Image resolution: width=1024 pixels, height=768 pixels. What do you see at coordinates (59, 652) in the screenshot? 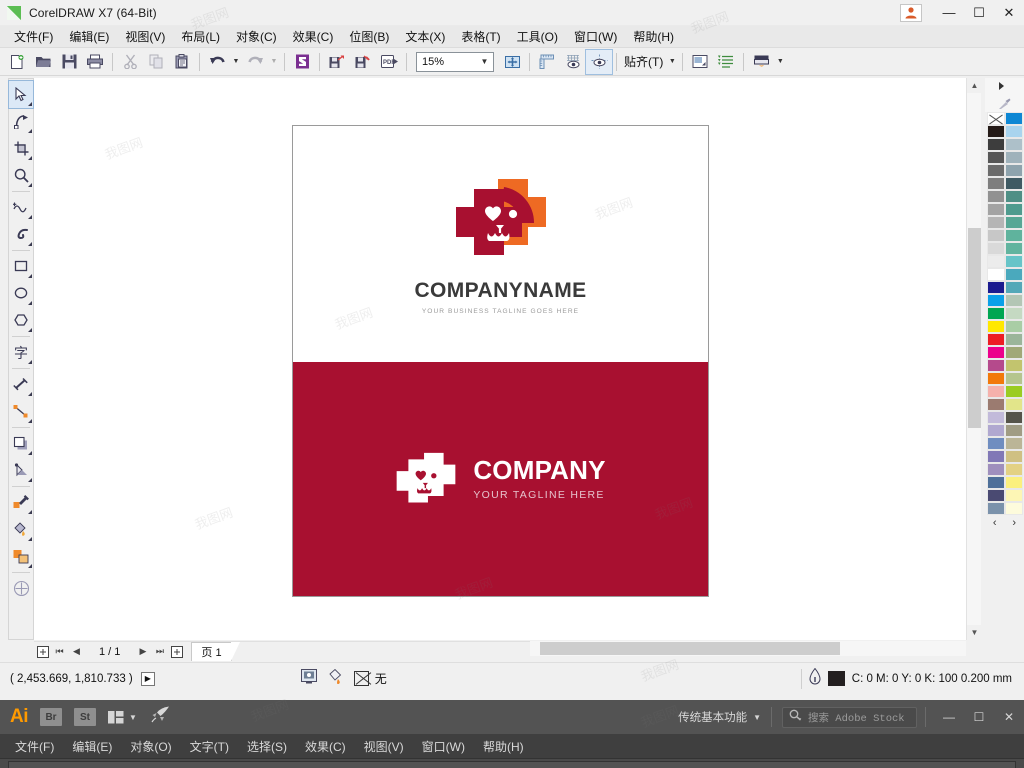
I see `first-page-button: ⏮` at bounding box center [59, 652].